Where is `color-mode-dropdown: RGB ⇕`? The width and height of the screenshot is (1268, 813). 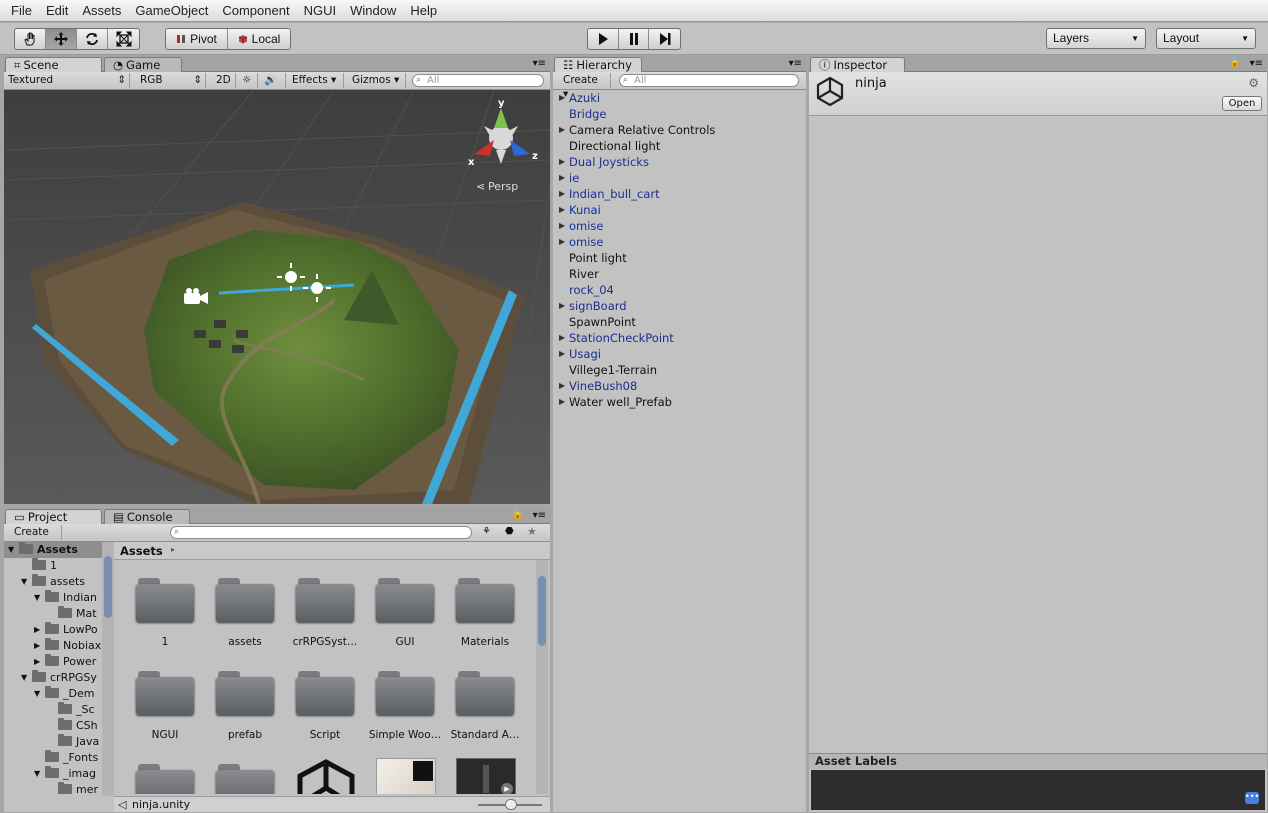
color-mode-dropdown: RGB ⇕ is located at coordinates (171, 80).